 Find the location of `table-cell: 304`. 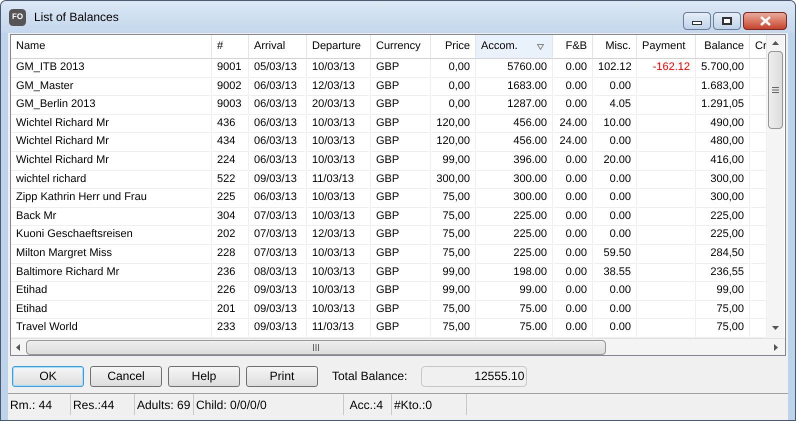

table-cell: 304 is located at coordinates (226, 216).